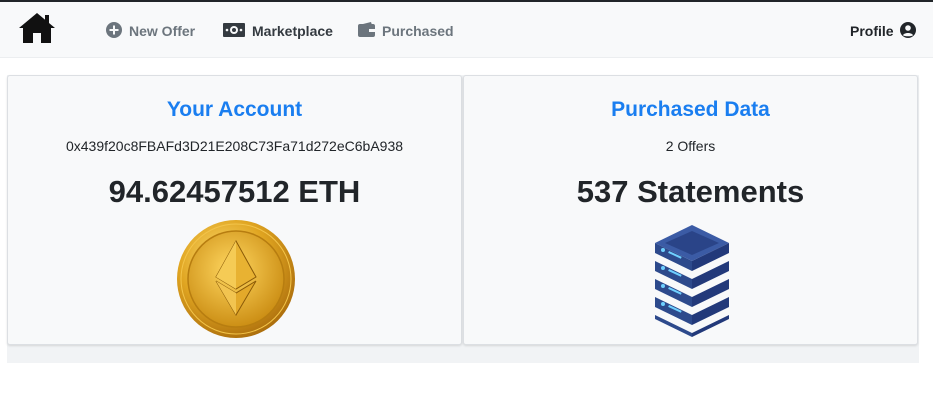 The height and width of the screenshot is (418, 933). Describe the element at coordinates (692, 280) in the screenshot. I see `server-stack-icon` at that location.